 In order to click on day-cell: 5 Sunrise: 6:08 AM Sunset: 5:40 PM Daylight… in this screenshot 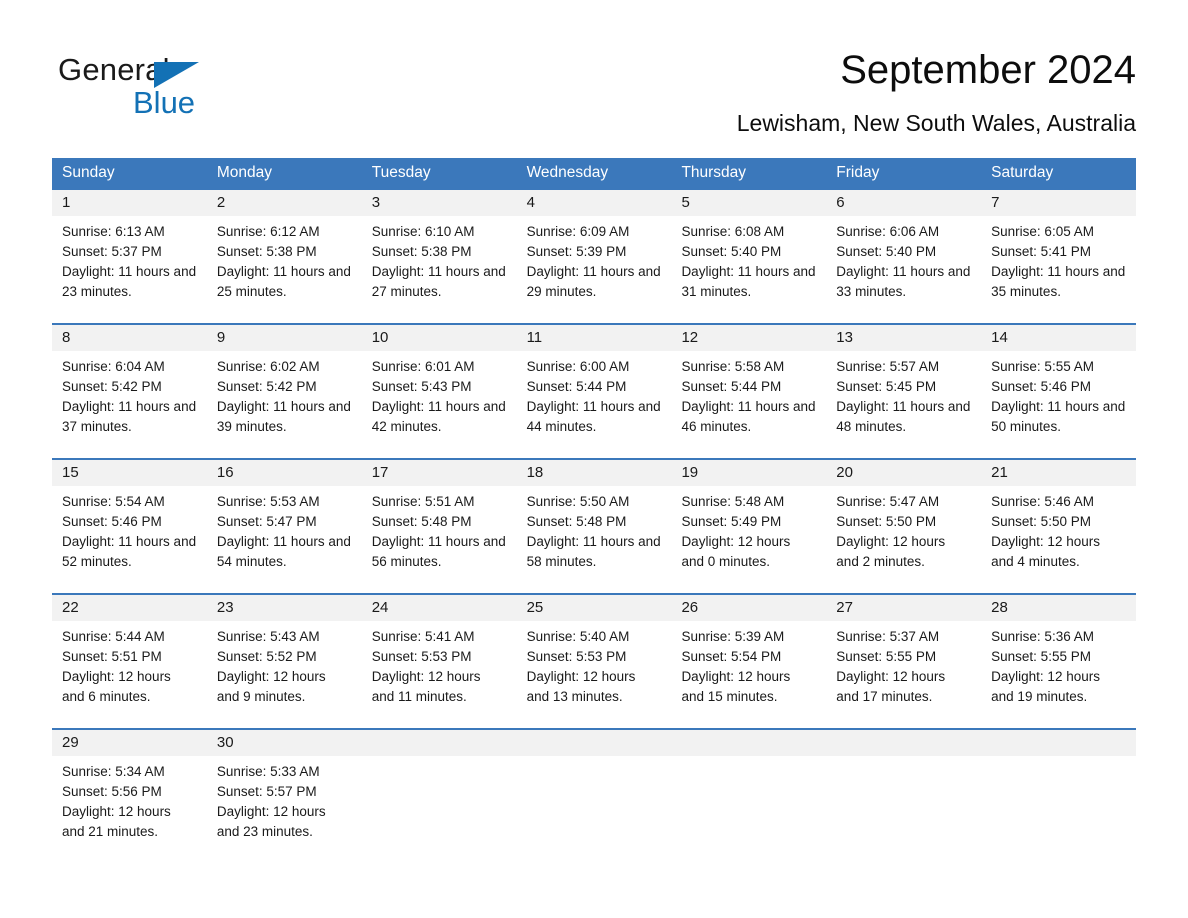, I will do `click(749, 256)`.